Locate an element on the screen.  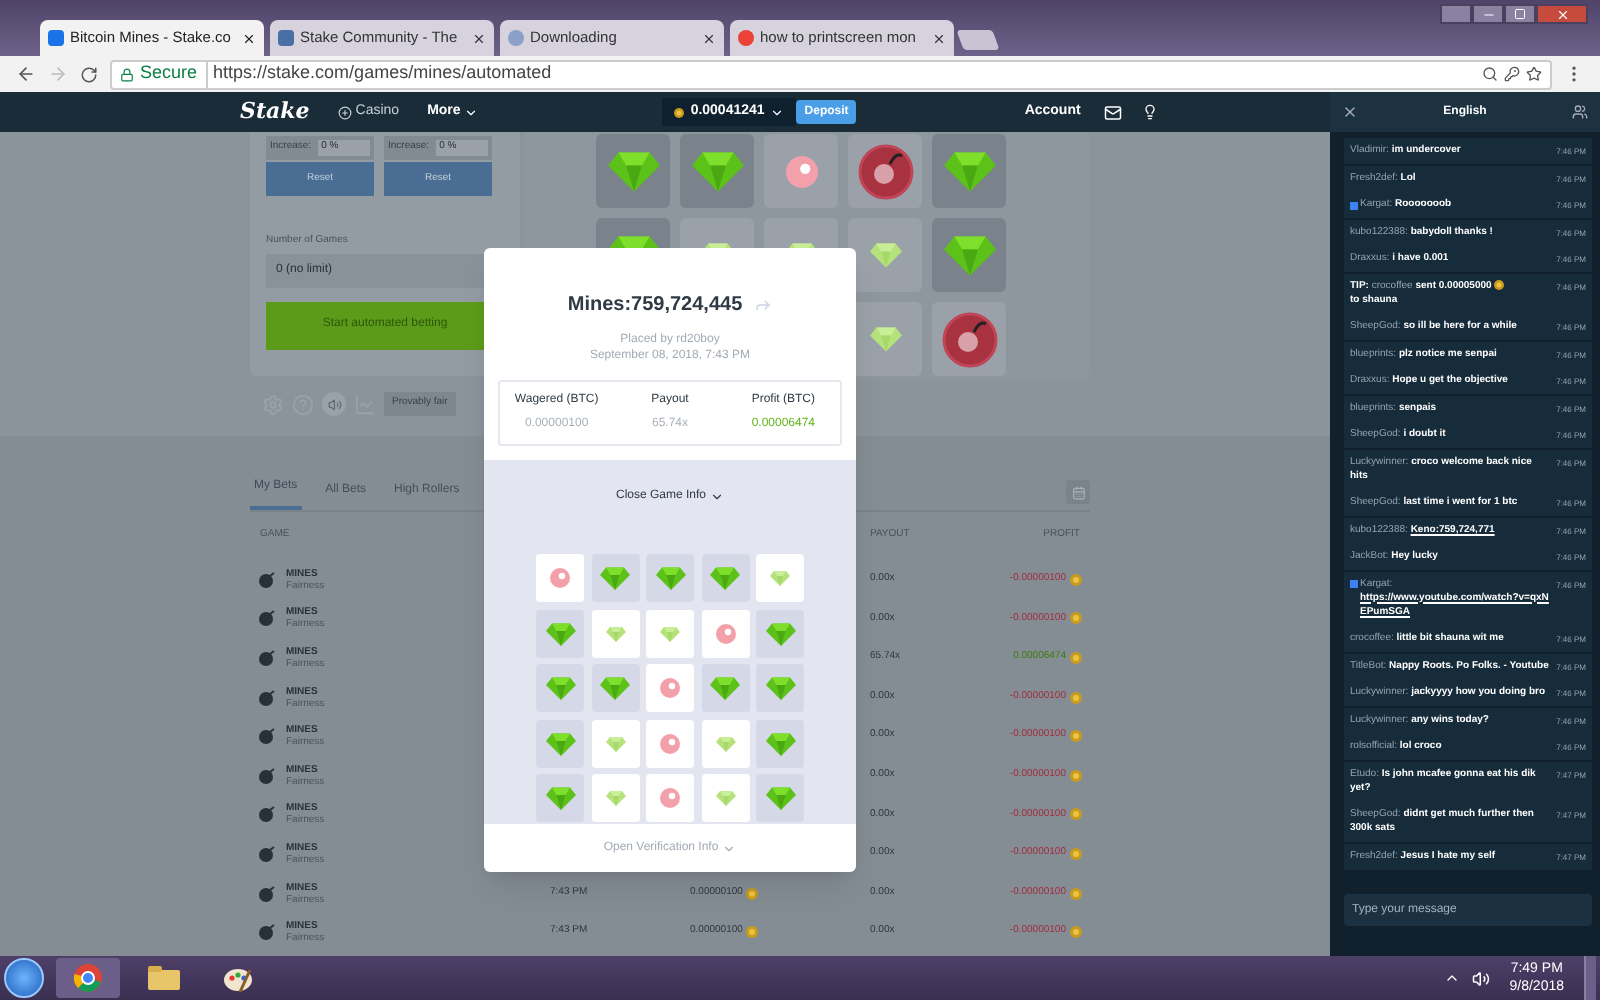
maximize-icon is located at coordinates (1520, 14).